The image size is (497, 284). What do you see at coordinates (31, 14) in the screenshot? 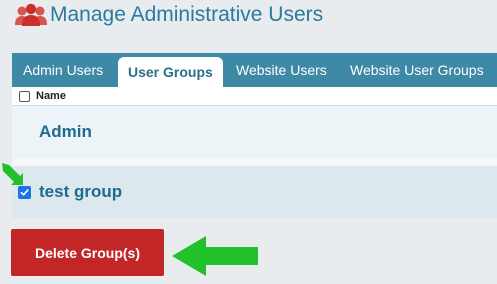
I see `users-icon` at bounding box center [31, 14].